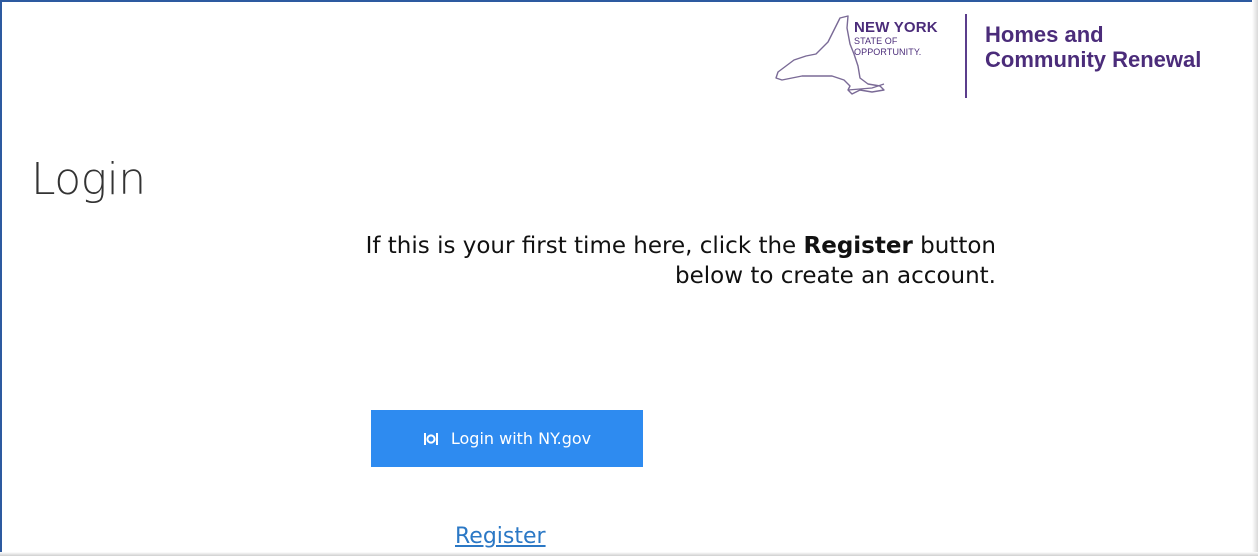 The height and width of the screenshot is (556, 1258). I want to click on ny-state-wordmark: NEW YORK STATE OF OPPORTUNITY., so click(896, 38).